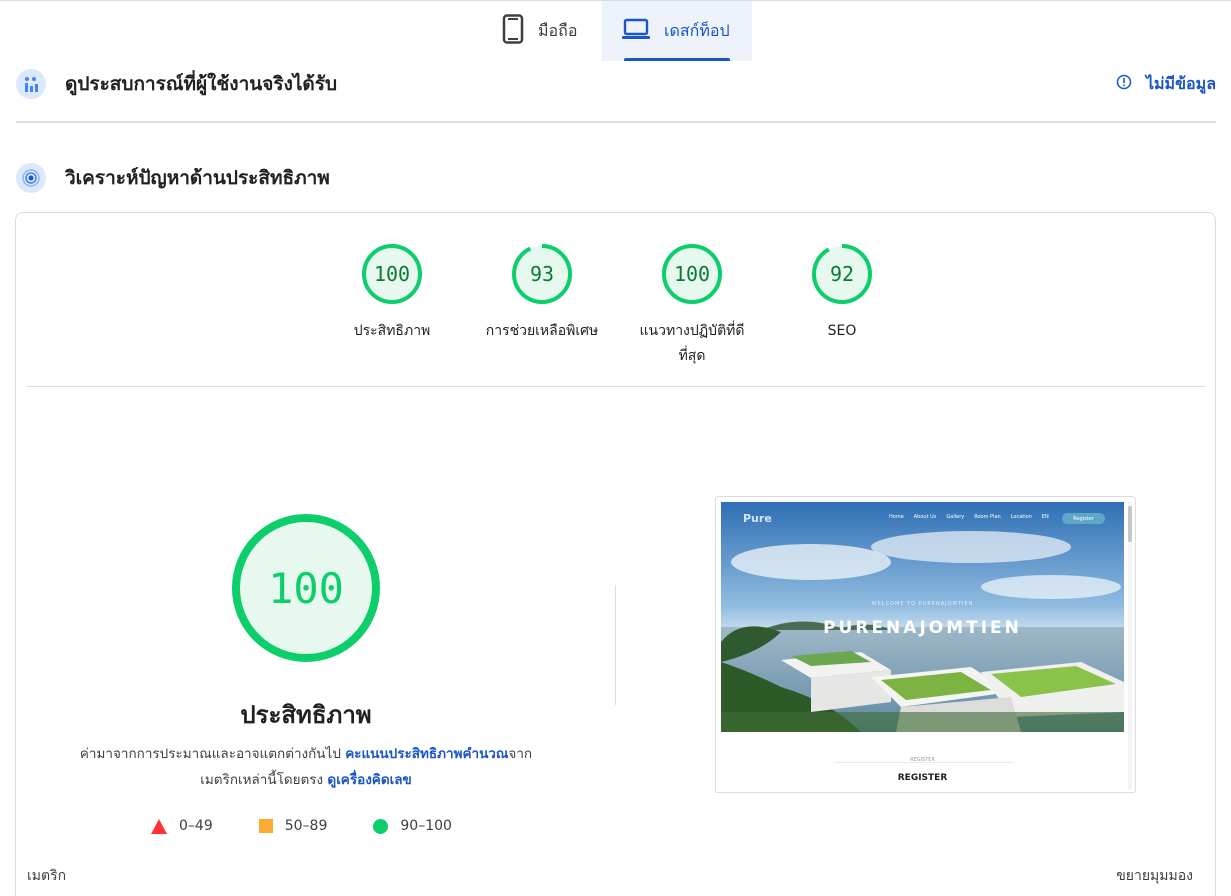 This screenshot has height=896, width=1231. Describe the element at coordinates (677, 59) in the screenshot. I see `tab-active-indicator` at that location.